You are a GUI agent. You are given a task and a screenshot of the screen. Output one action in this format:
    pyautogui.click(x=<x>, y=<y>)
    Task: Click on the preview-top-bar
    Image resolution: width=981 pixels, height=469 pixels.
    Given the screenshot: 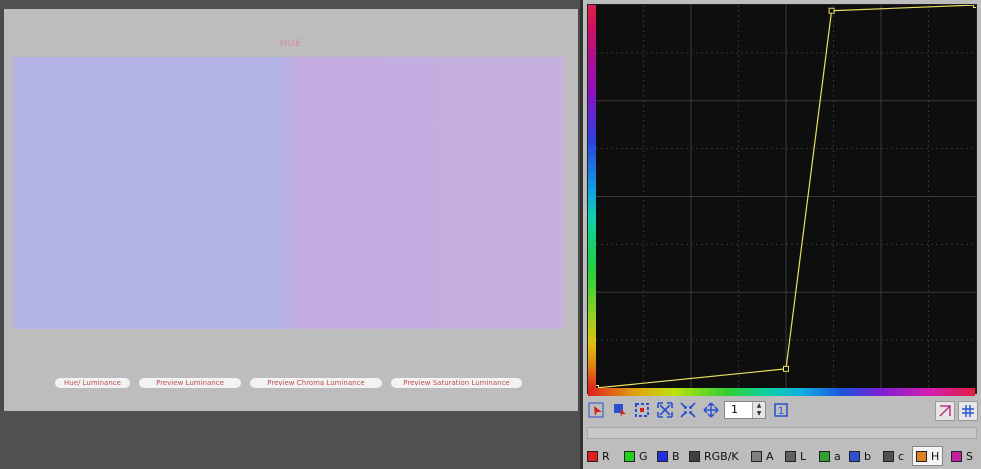 What is the action you would take?
    pyautogui.click(x=290, y=4)
    